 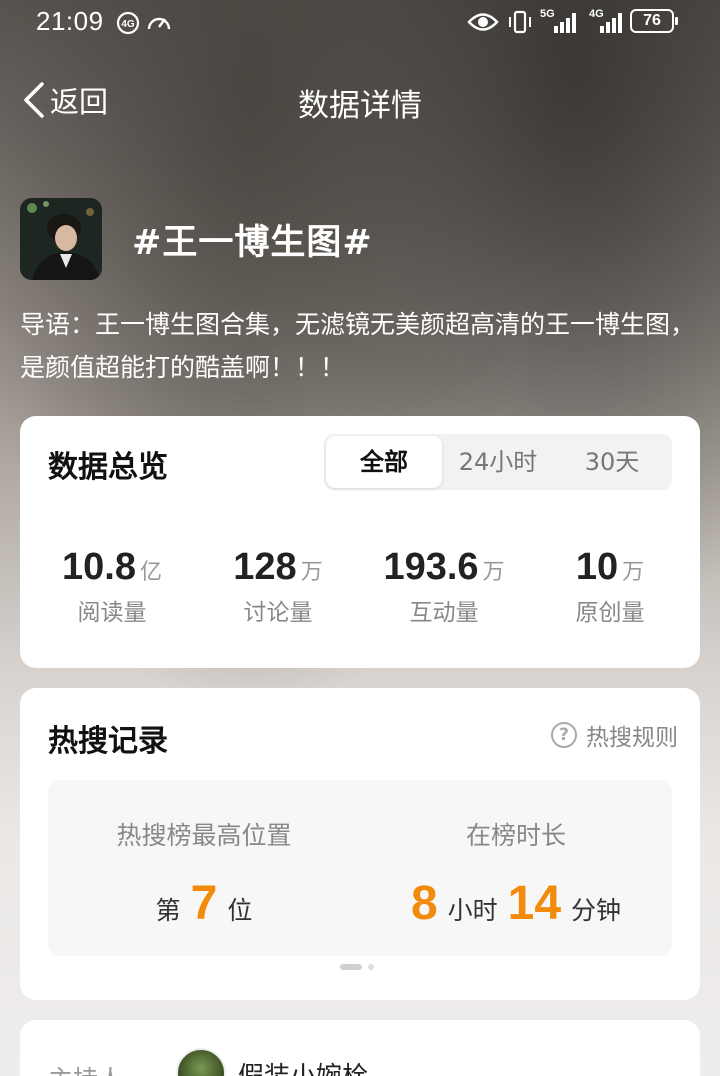 What do you see at coordinates (520, 22) in the screenshot?
I see `vibrate-icon` at bounding box center [520, 22].